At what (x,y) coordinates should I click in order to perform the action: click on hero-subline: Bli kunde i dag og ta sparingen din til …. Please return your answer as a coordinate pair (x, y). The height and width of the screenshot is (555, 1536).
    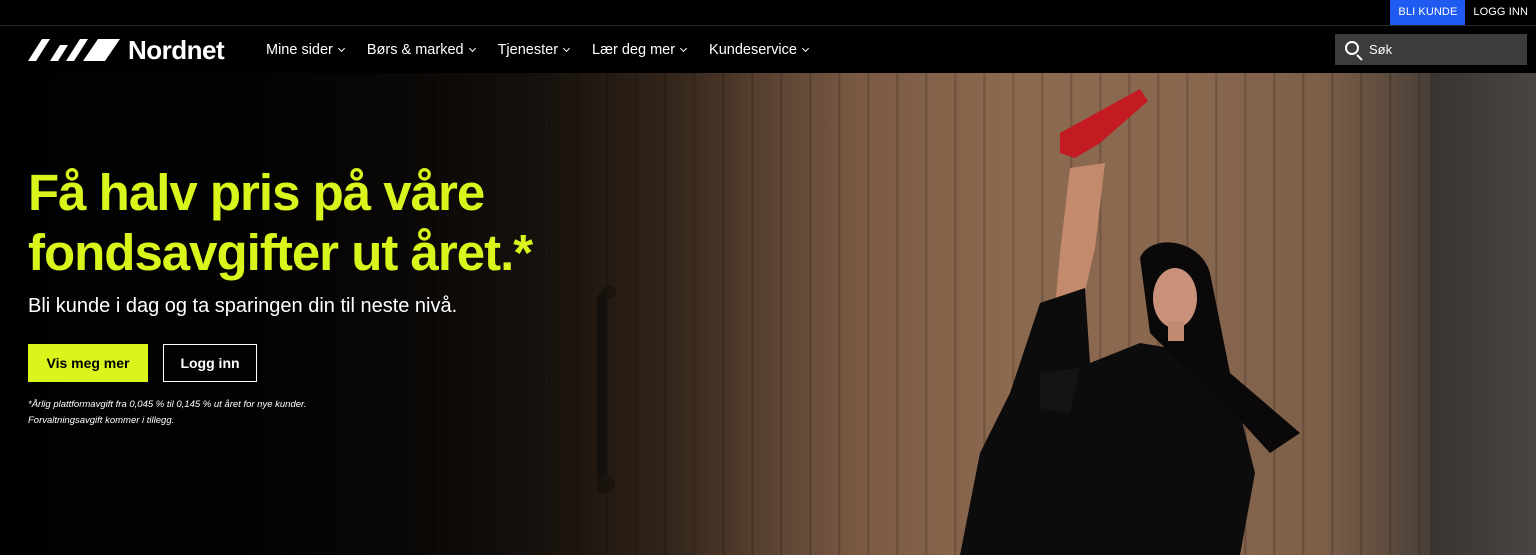
    Looking at the image, I should click on (243, 306).